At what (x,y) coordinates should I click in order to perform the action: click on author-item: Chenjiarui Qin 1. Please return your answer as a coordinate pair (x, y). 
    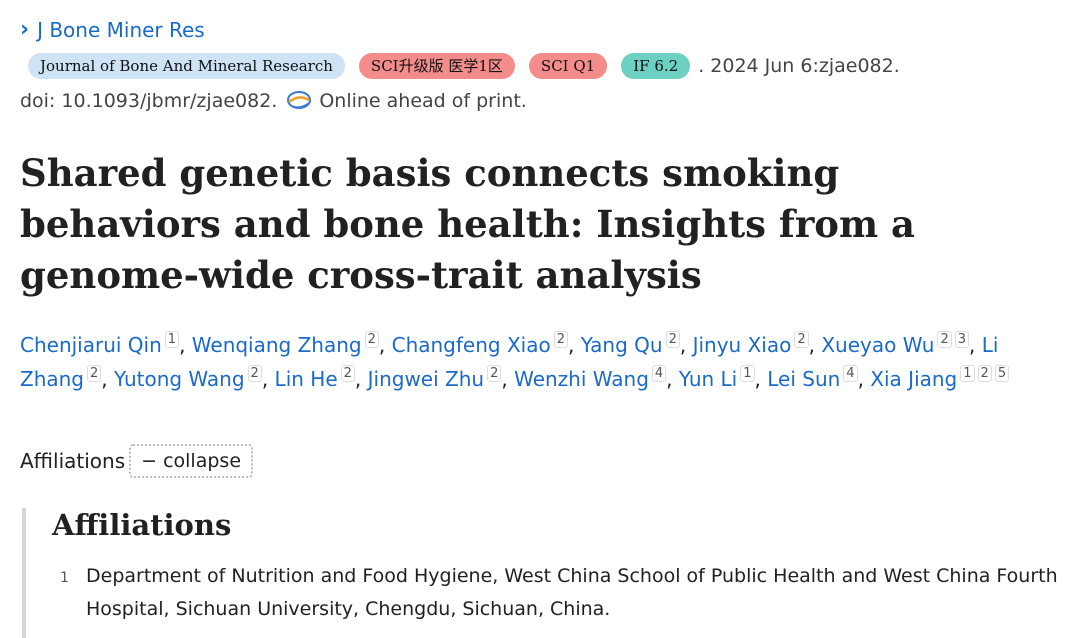
    Looking at the image, I should click on (100, 344).